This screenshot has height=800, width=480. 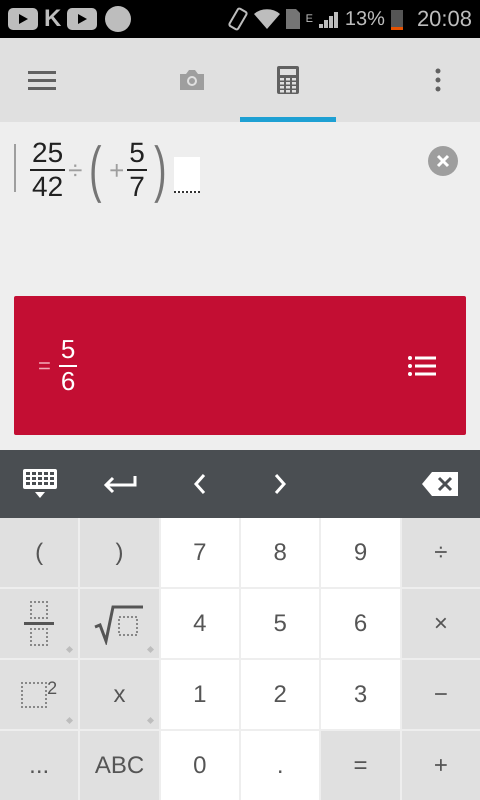 I want to click on fraction: 25 42, so click(x=48, y=170).